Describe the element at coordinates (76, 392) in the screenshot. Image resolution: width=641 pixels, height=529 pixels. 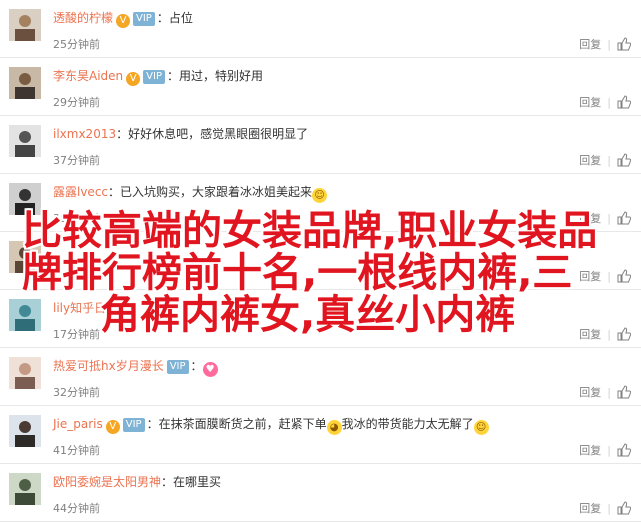
I see `timestamp: 32分钟前` at that location.